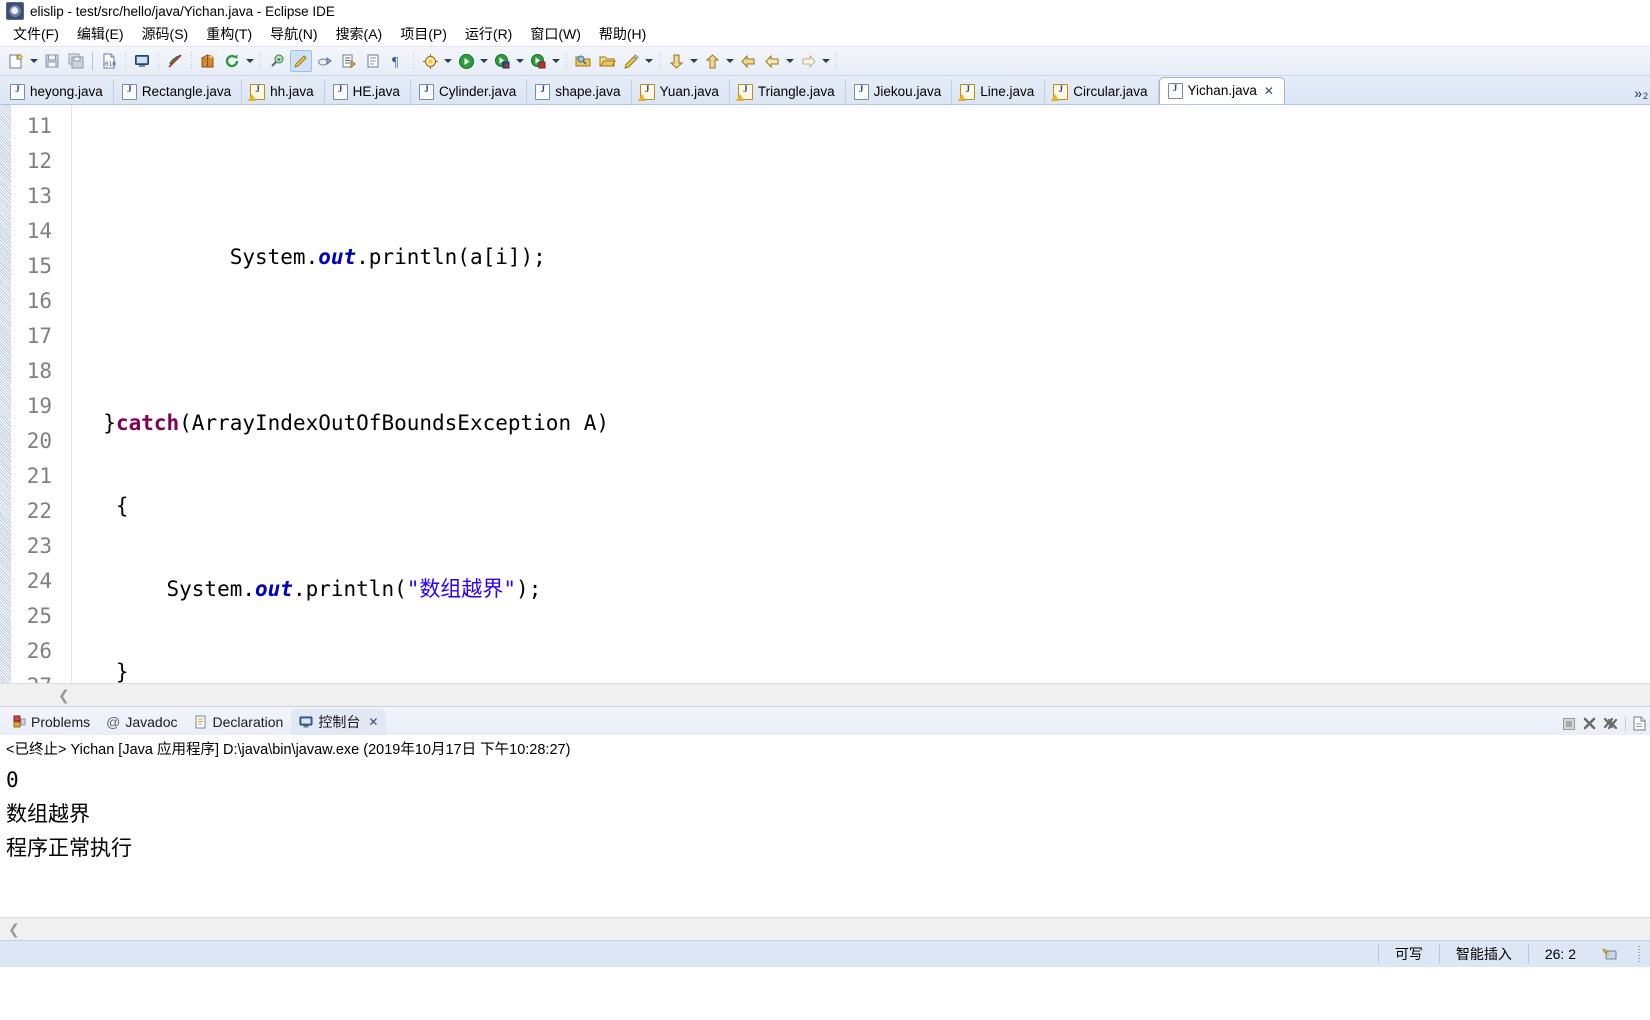 This screenshot has height=1020, width=1650. I want to click on menu-navigate: 导航(N), so click(293, 34).